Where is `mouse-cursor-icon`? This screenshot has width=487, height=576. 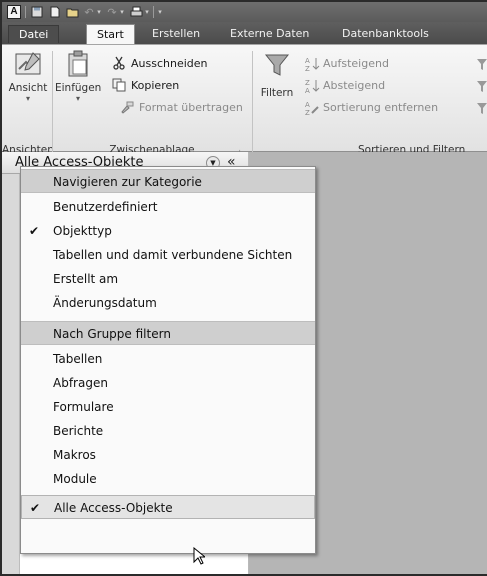 mouse-cursor-icon is located at coordinates (200, 557).